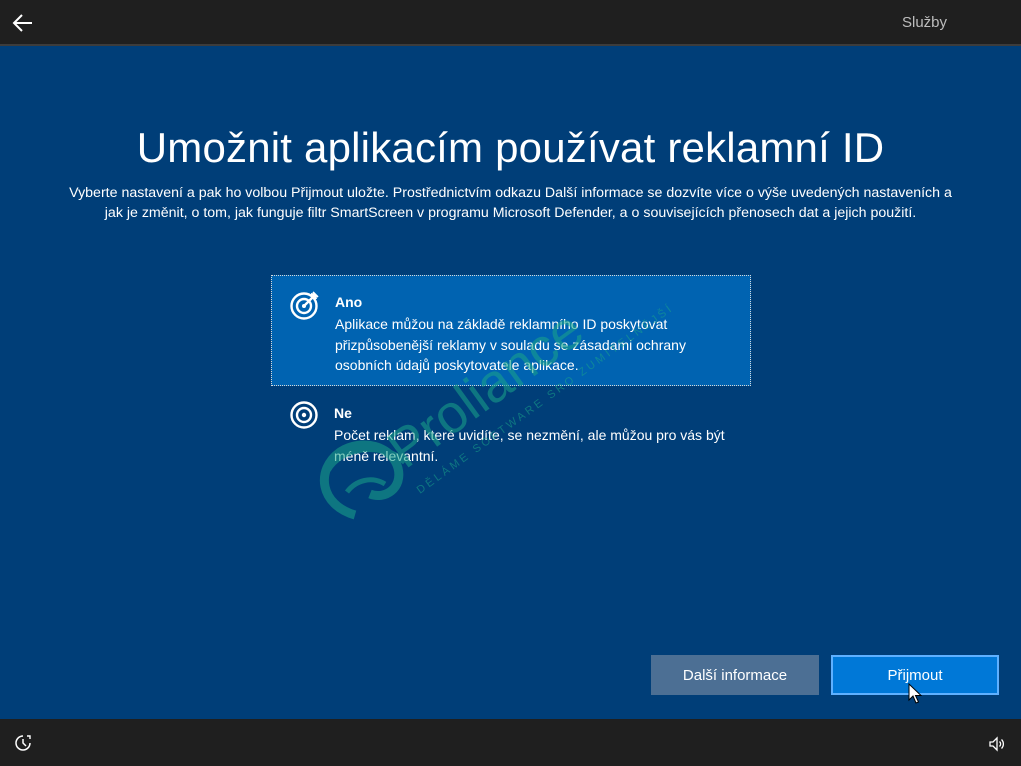 The height and width of the screenshot is (766, 1021). I want to click on bottom-bar, so click(510, 742).